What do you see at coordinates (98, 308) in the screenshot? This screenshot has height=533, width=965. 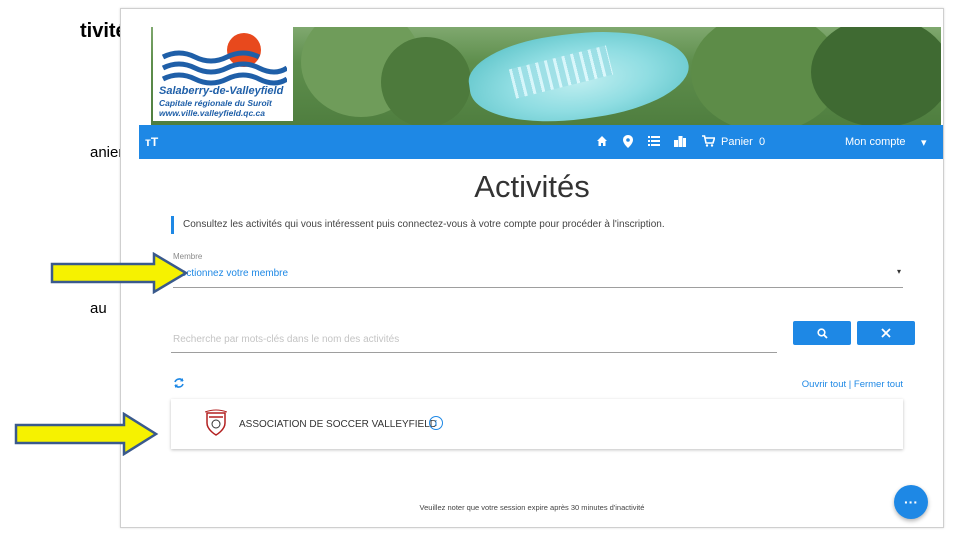 I see `document-text-line: au` at bounding box center [98, 308].